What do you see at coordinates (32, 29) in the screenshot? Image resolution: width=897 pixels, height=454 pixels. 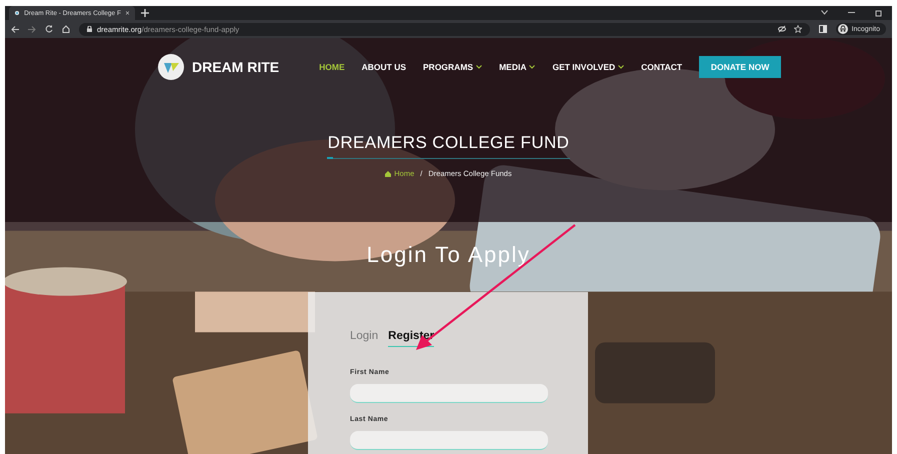 I see `forward-icon` at bounding box center [32, 29].